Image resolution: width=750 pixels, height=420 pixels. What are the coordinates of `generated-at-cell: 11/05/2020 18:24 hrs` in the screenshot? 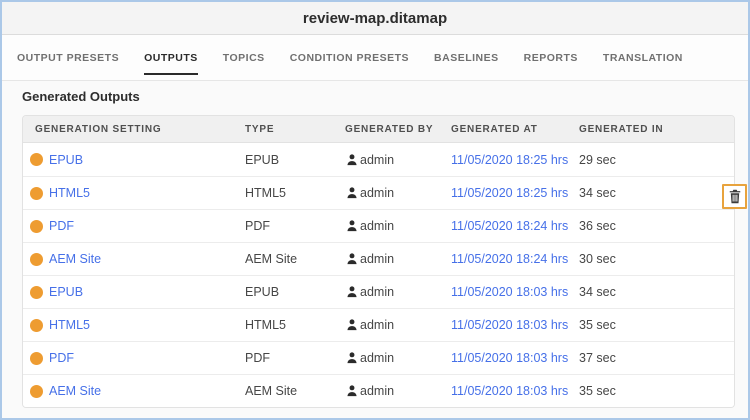 It's located at (503, 226).